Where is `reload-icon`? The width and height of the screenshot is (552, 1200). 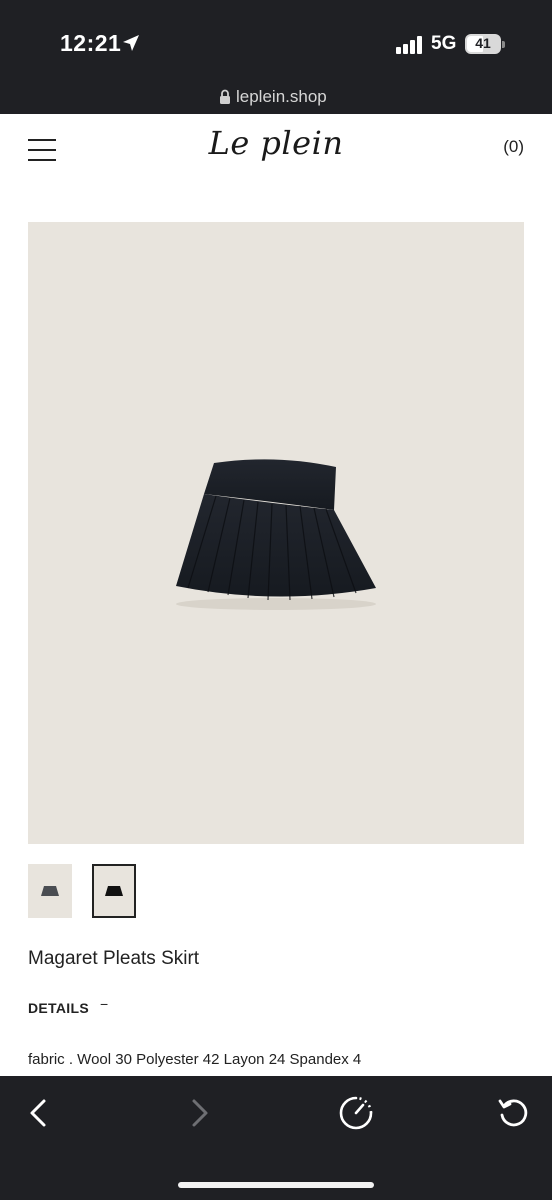 reload-icon is located at coordinates (514, 1113).